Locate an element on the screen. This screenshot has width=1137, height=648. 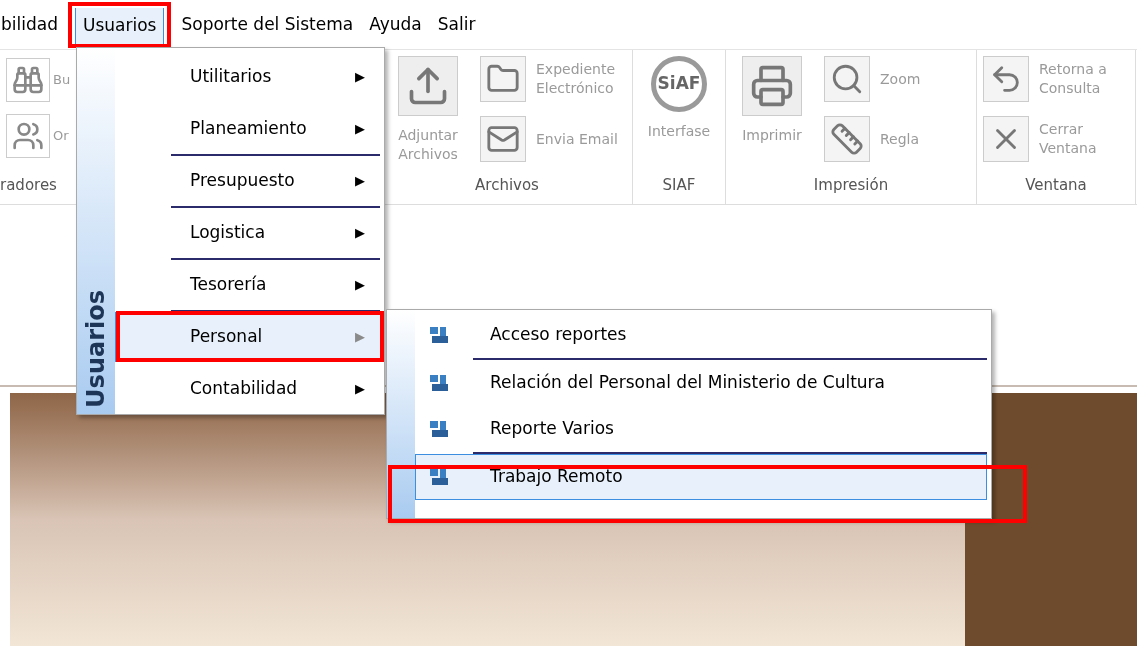
ribbon-group-label: Ventana is located at coordinates (1056, 185).